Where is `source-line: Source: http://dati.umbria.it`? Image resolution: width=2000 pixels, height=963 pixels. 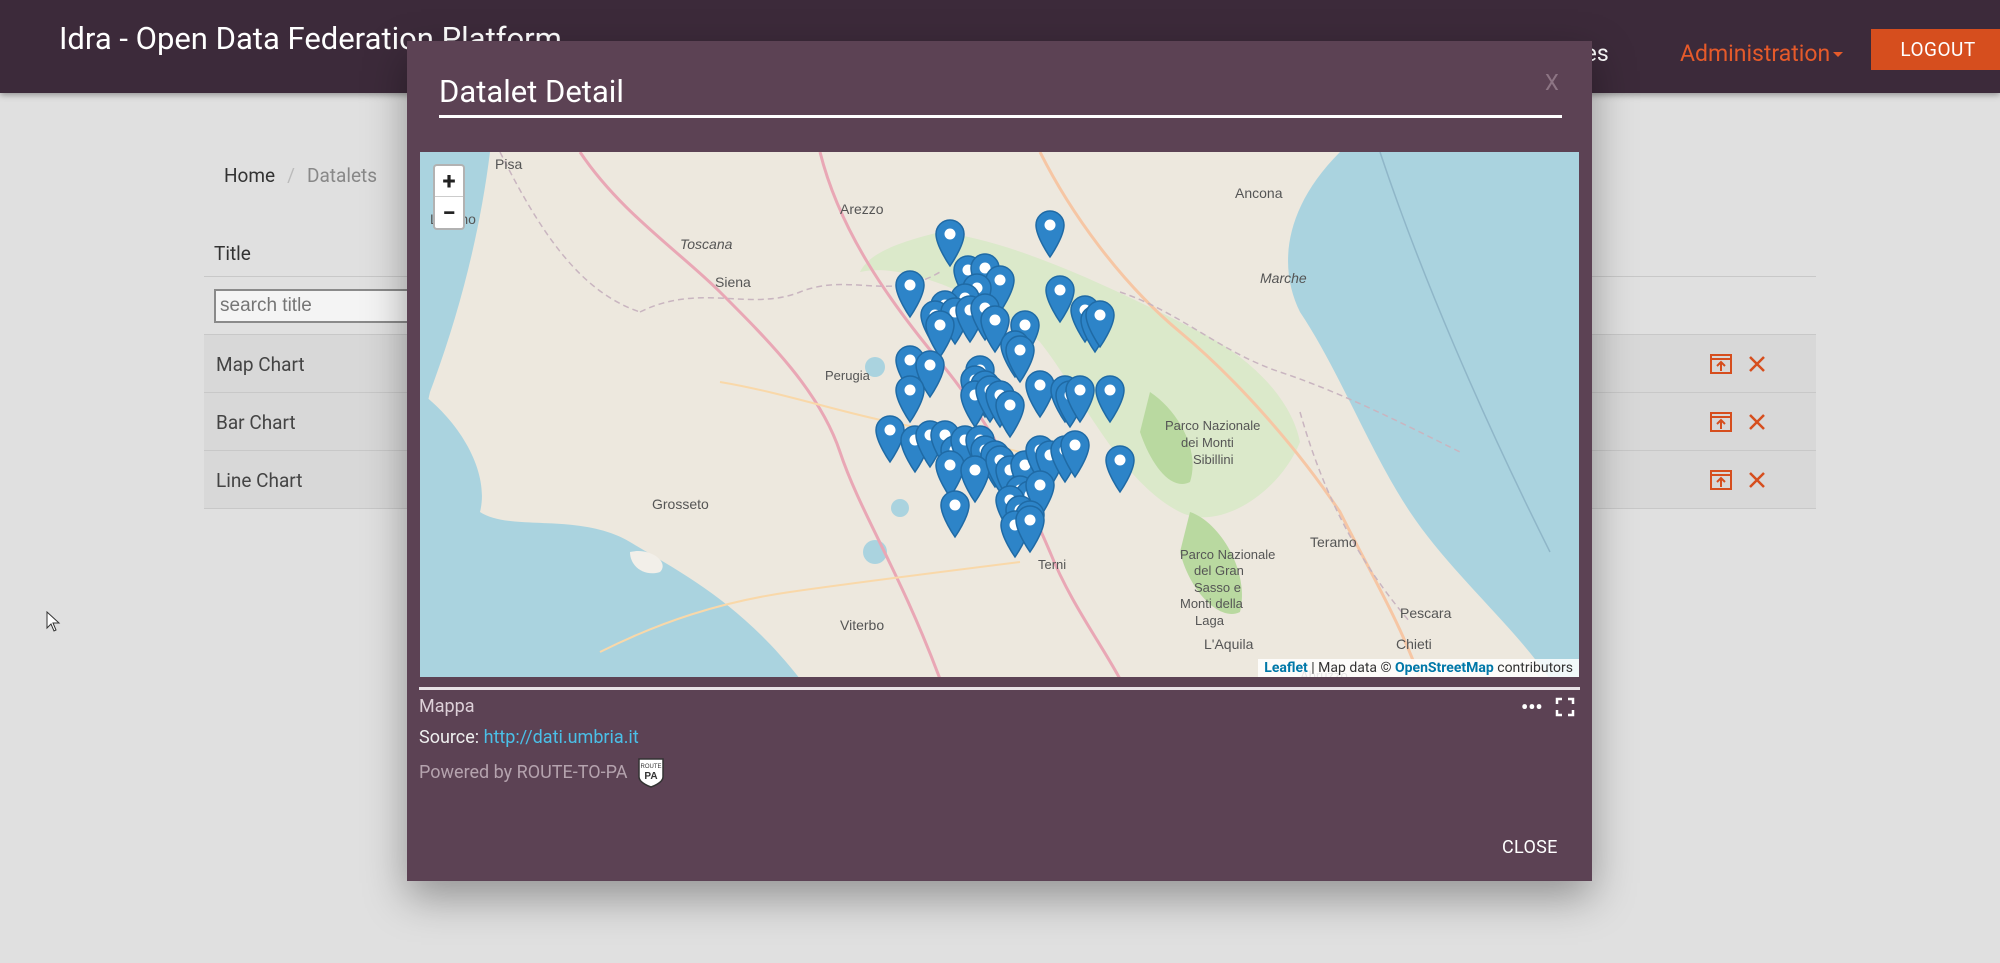
source-line: Source: http://dati.umbria.it is located at coordinates (529, 737).